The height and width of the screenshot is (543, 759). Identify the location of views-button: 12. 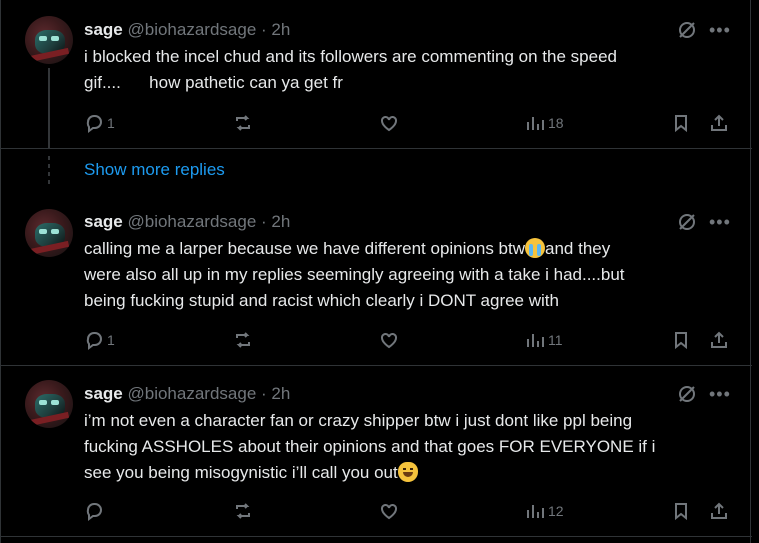
(544, 511).